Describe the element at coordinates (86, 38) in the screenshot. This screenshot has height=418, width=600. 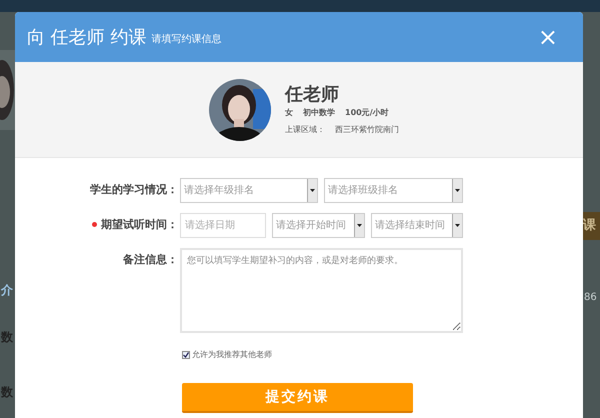
I see `dialog-title: 向 任老师 约课` at that location.